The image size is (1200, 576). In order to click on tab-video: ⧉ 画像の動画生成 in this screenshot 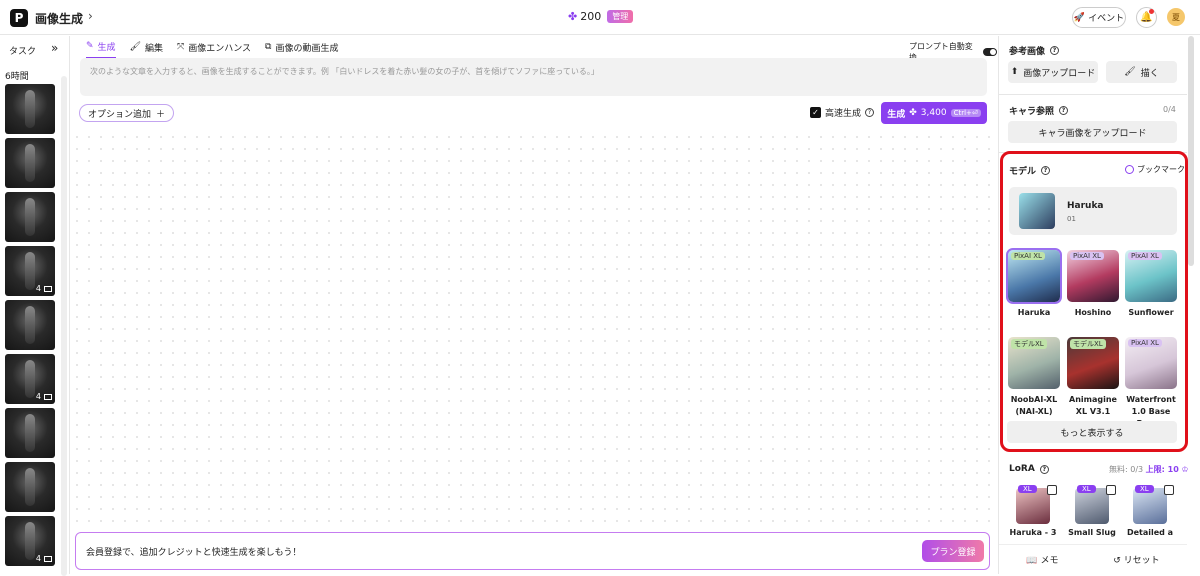, I will do `click(301, 49)`.